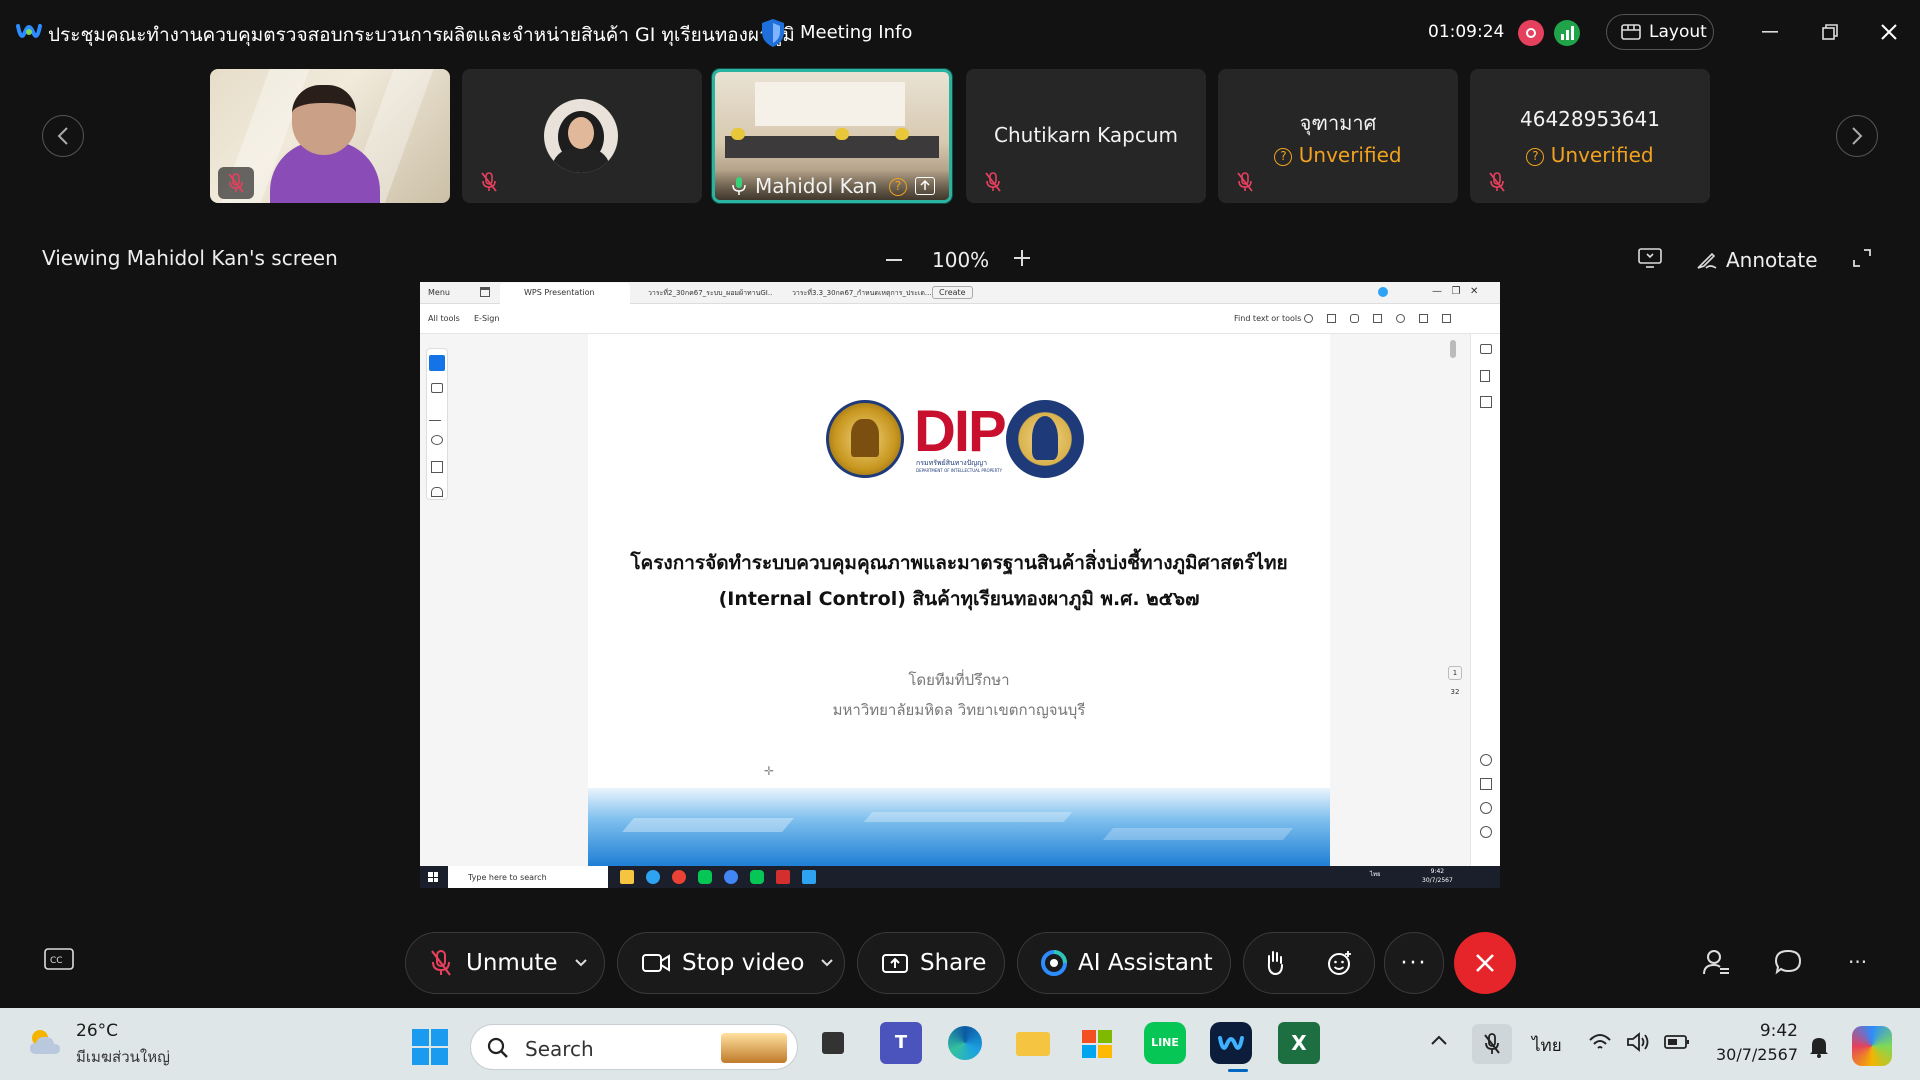 The width and height of the screenshot is (1920, 1080). Describe the element at coordinates (1340, 963) in the screenshot. I see `emoji-icon` at that location.